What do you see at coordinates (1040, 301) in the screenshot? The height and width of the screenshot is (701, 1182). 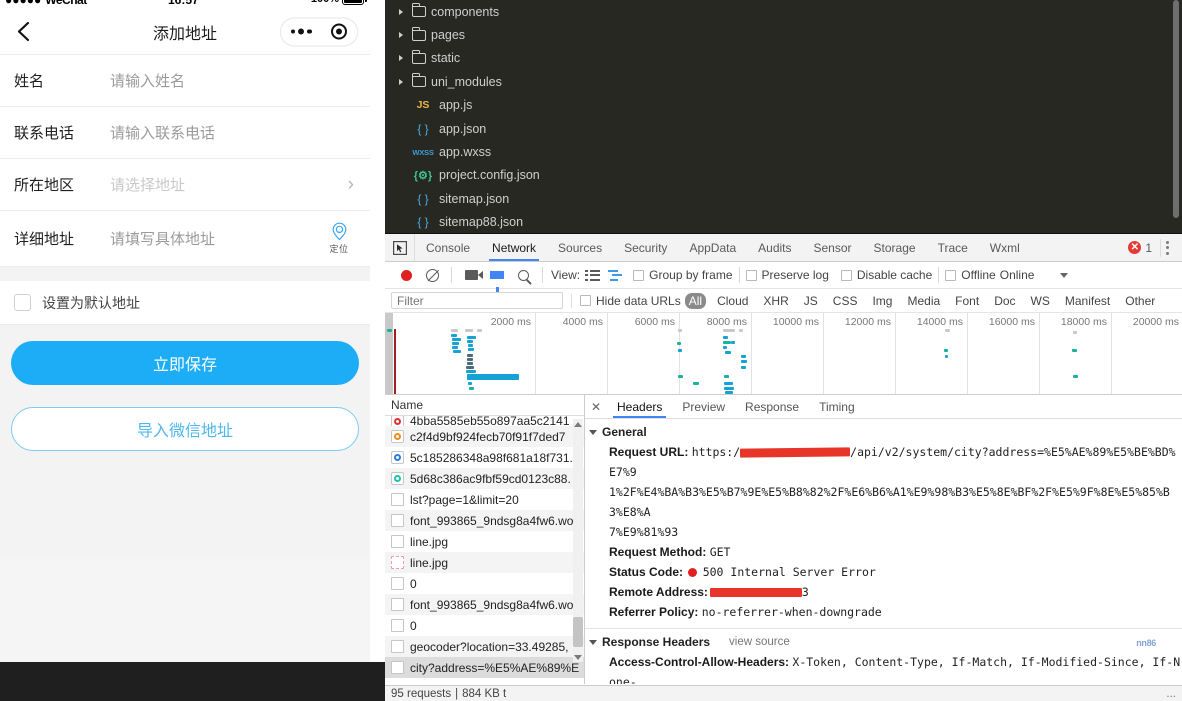 I see `type-filter-ws: WS` at bounding box center [1040, 301].